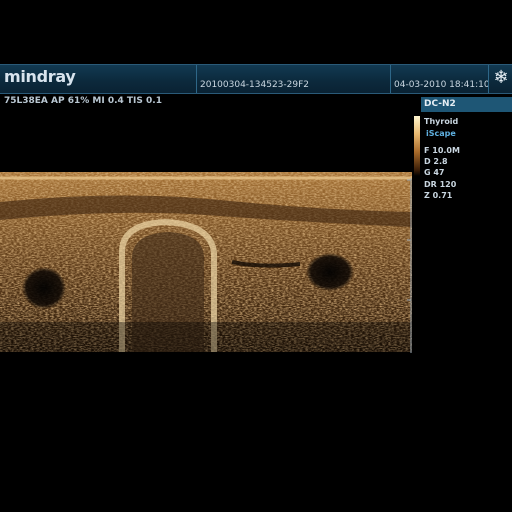  I want to click on zoom-value: Z 0.71, so click(438, 195).